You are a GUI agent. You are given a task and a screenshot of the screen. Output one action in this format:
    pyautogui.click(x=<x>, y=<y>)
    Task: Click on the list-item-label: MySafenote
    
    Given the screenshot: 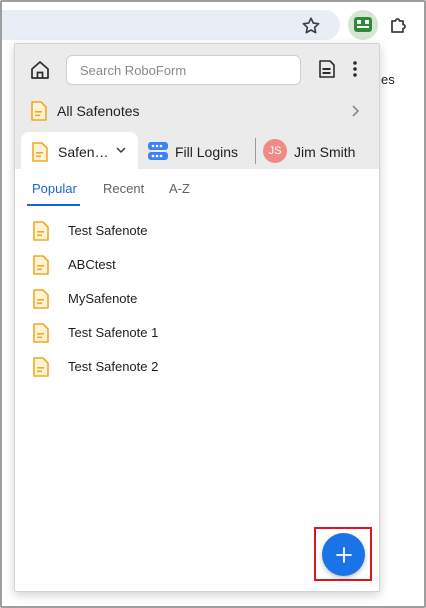 What is the action you would take?
    pyautogui.click(x=103, y=298)
    